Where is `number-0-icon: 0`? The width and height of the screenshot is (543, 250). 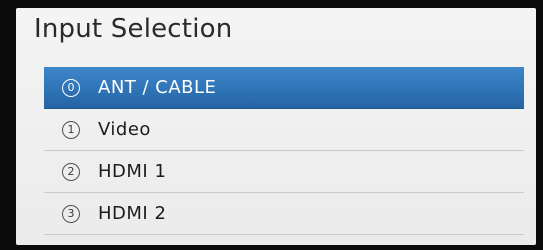
number-0-icon: 0 is located at coordinates (71, 87).